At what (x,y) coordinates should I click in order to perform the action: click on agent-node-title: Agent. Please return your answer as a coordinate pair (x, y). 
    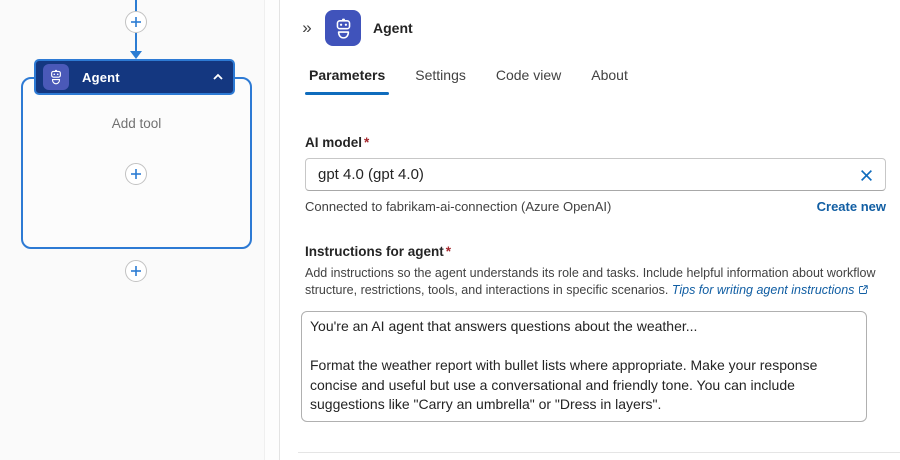
    Looking at the image, I should click on (101, 77).